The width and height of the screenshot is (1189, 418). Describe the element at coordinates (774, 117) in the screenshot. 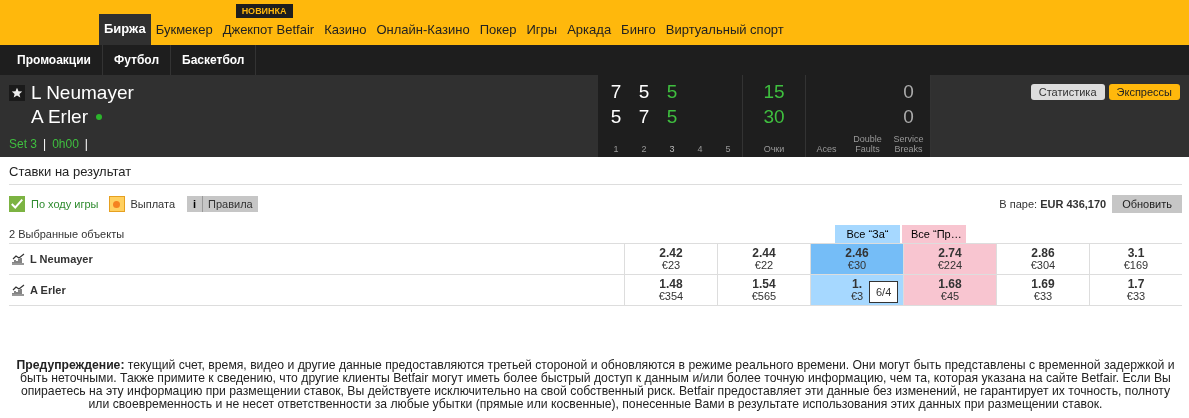

I see `game-points: 30` at that location.